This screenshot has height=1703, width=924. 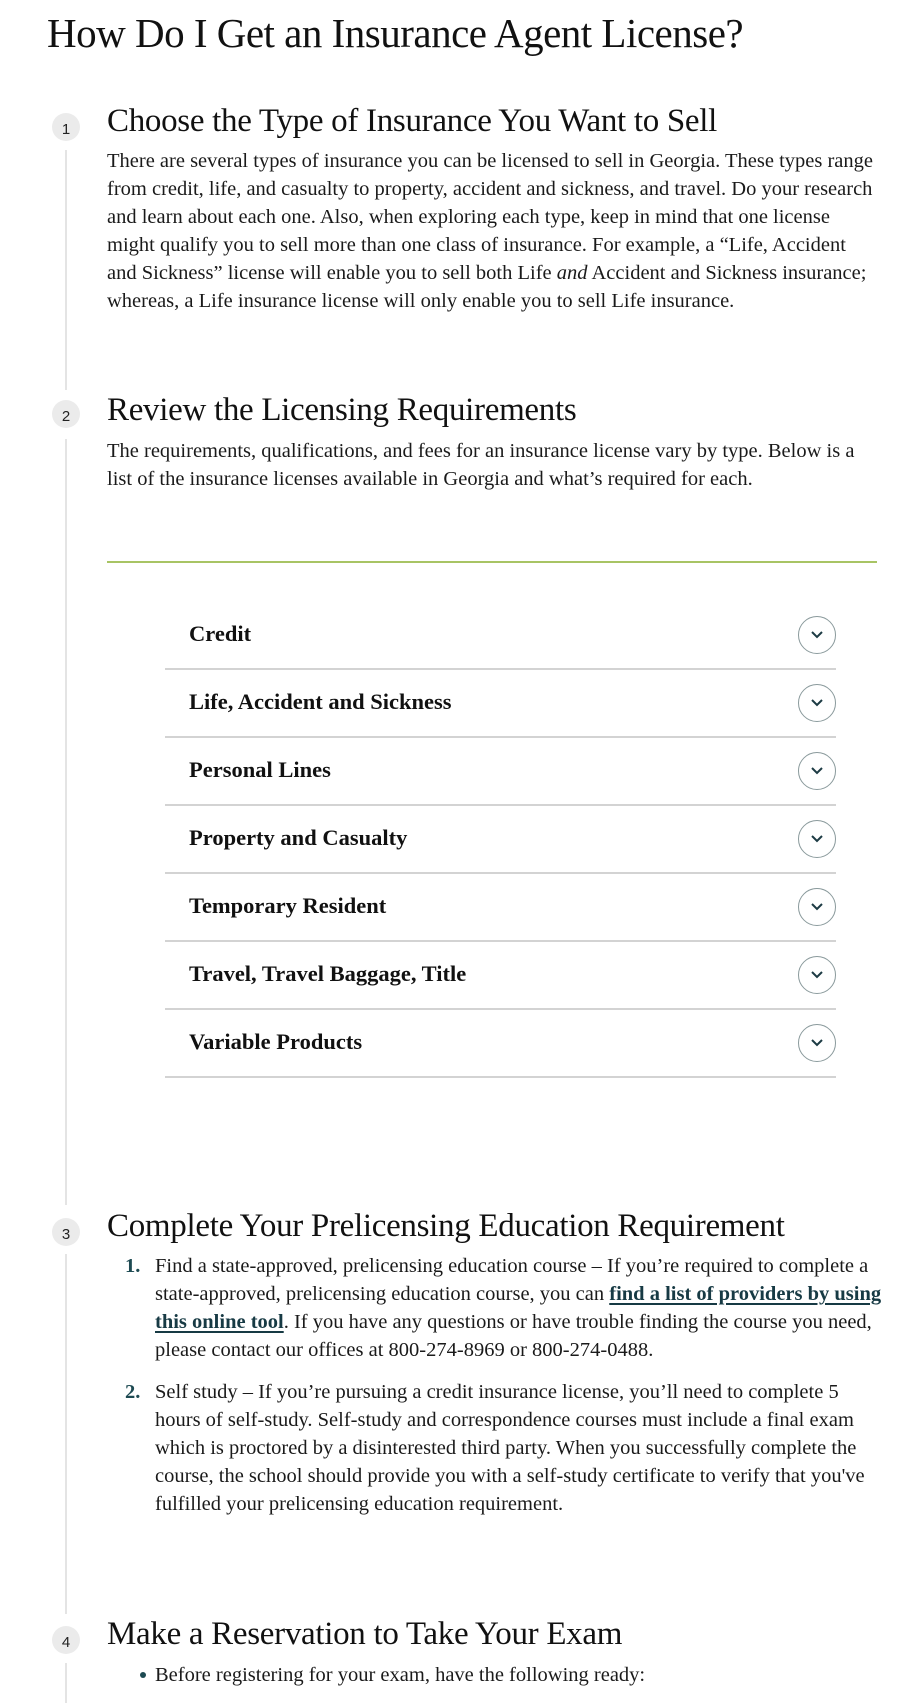 I want to click on step-title: Make a Reservation to Take Your Exam, so click(x=365, y=1634).